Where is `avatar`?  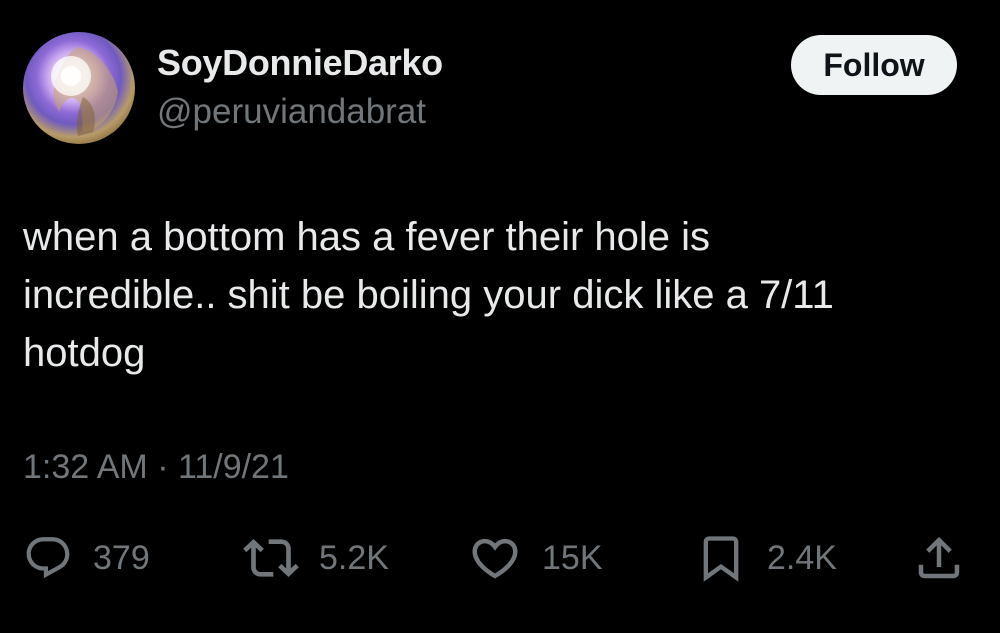
avatar is located at coordinates (79, 88).